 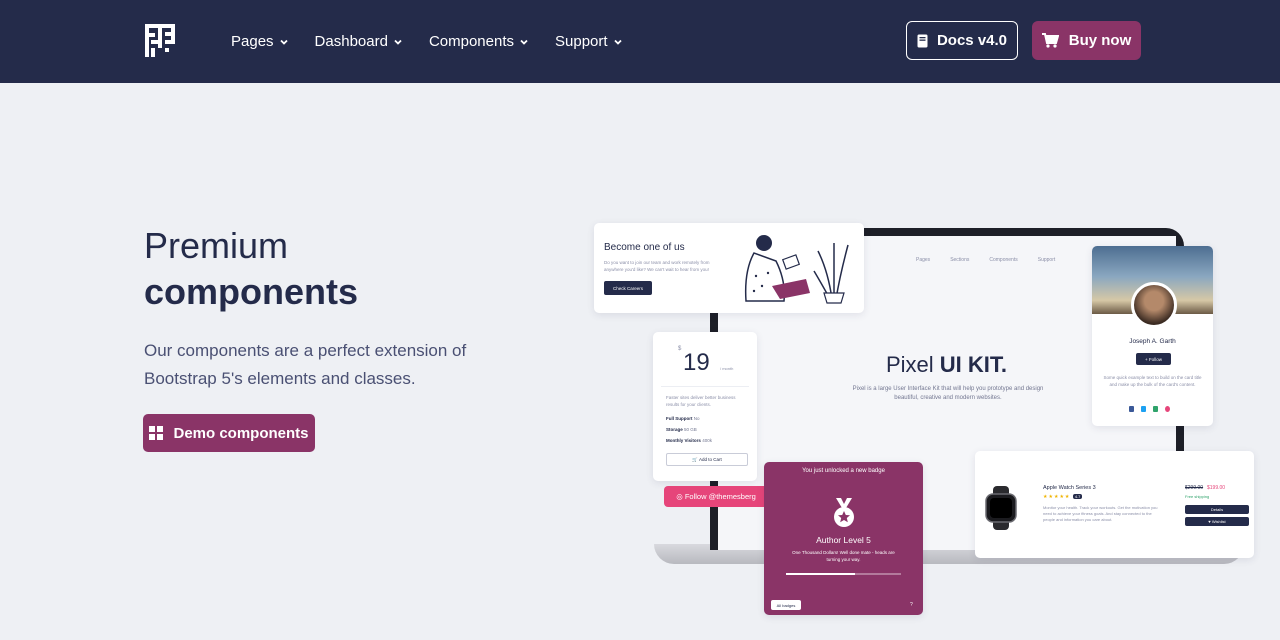 I want to click on main-nav: Pages Dashboard Components Support, so click(x=440, y=41).